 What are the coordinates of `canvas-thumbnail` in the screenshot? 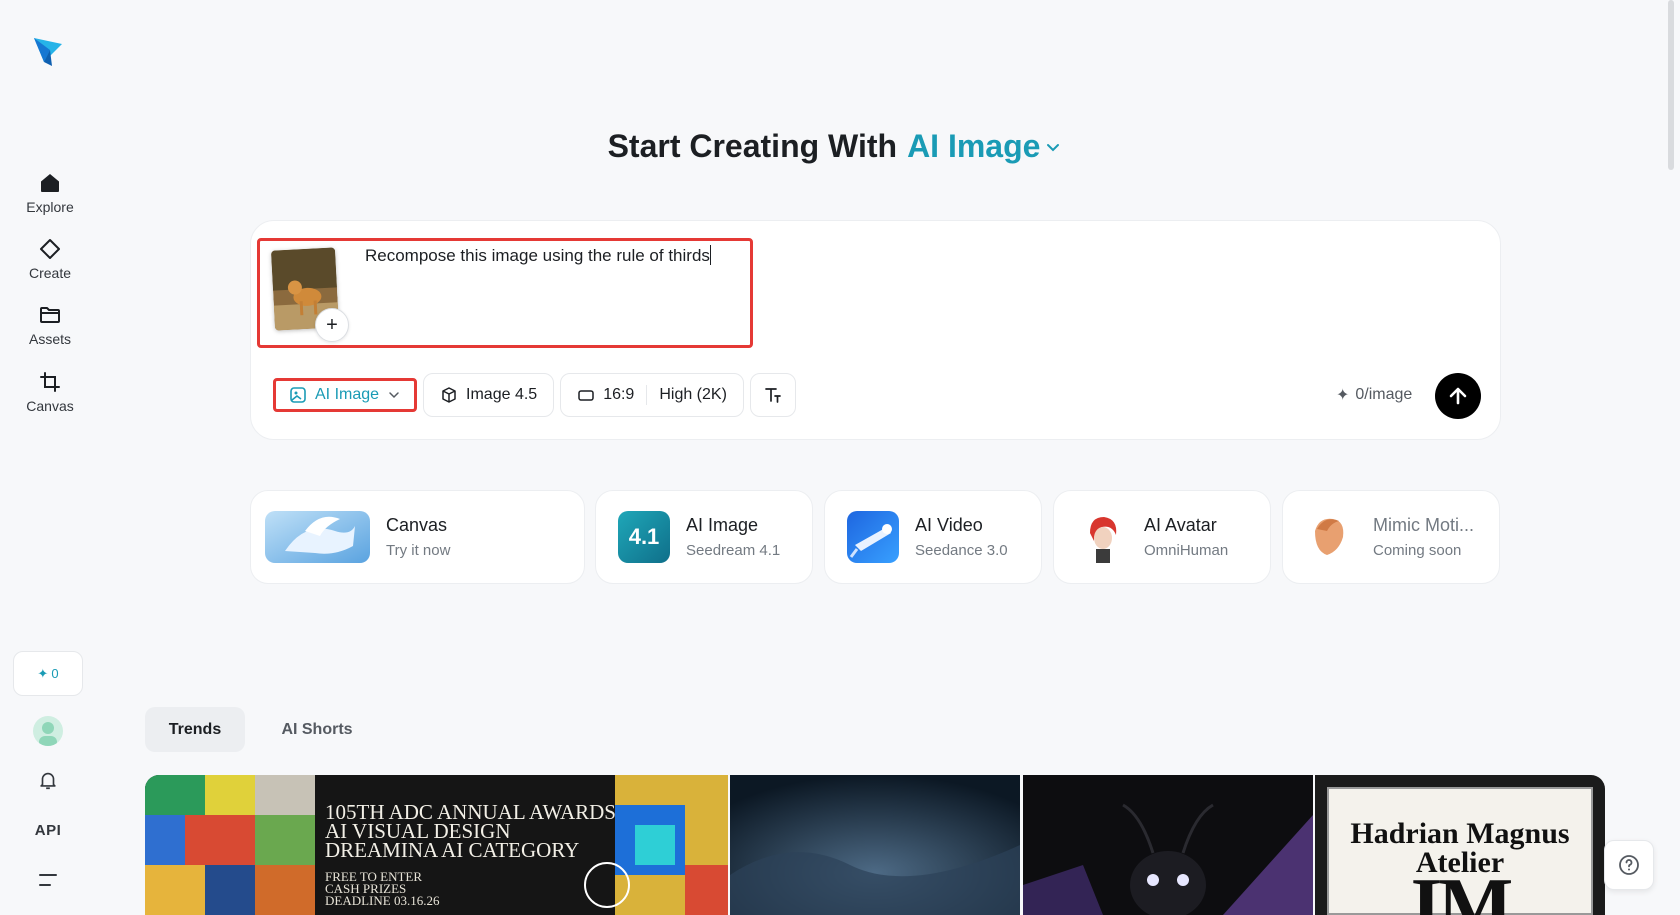 It's located at (317, 537).